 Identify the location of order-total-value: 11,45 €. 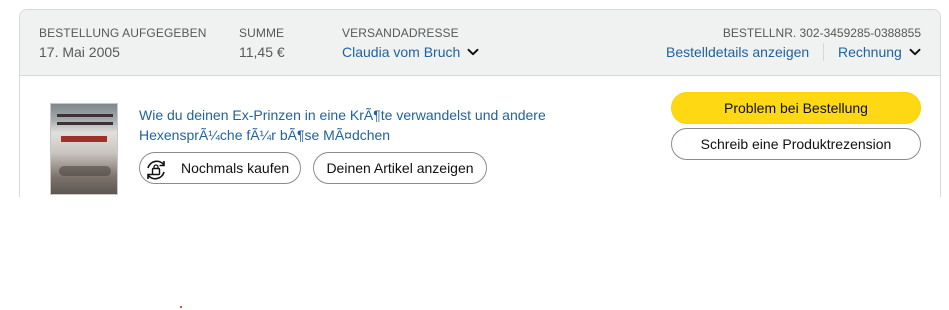
(262, 52).